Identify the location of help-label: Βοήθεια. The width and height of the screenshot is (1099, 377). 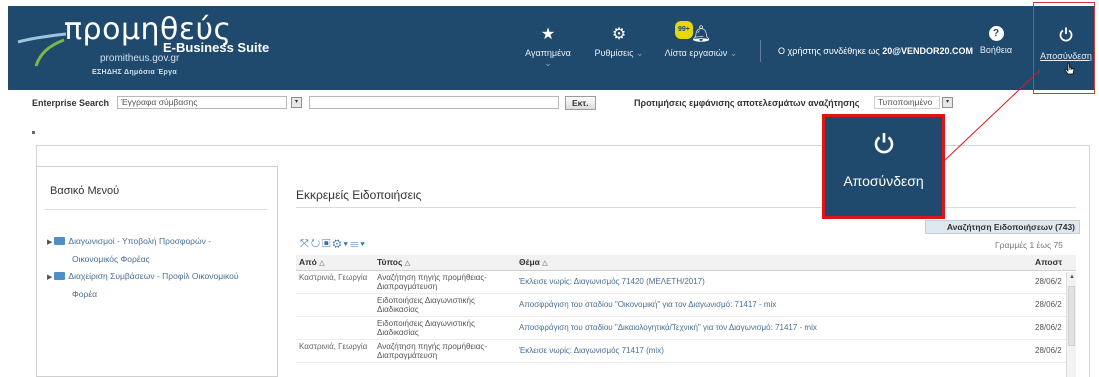
(996, 50).